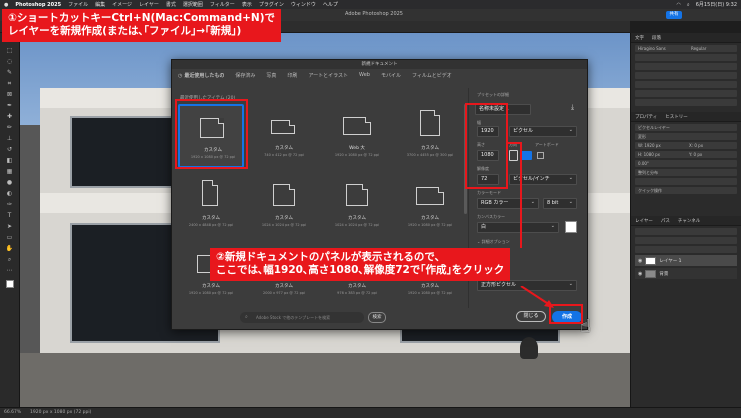  I want to click on style-row, so click(686, 93).